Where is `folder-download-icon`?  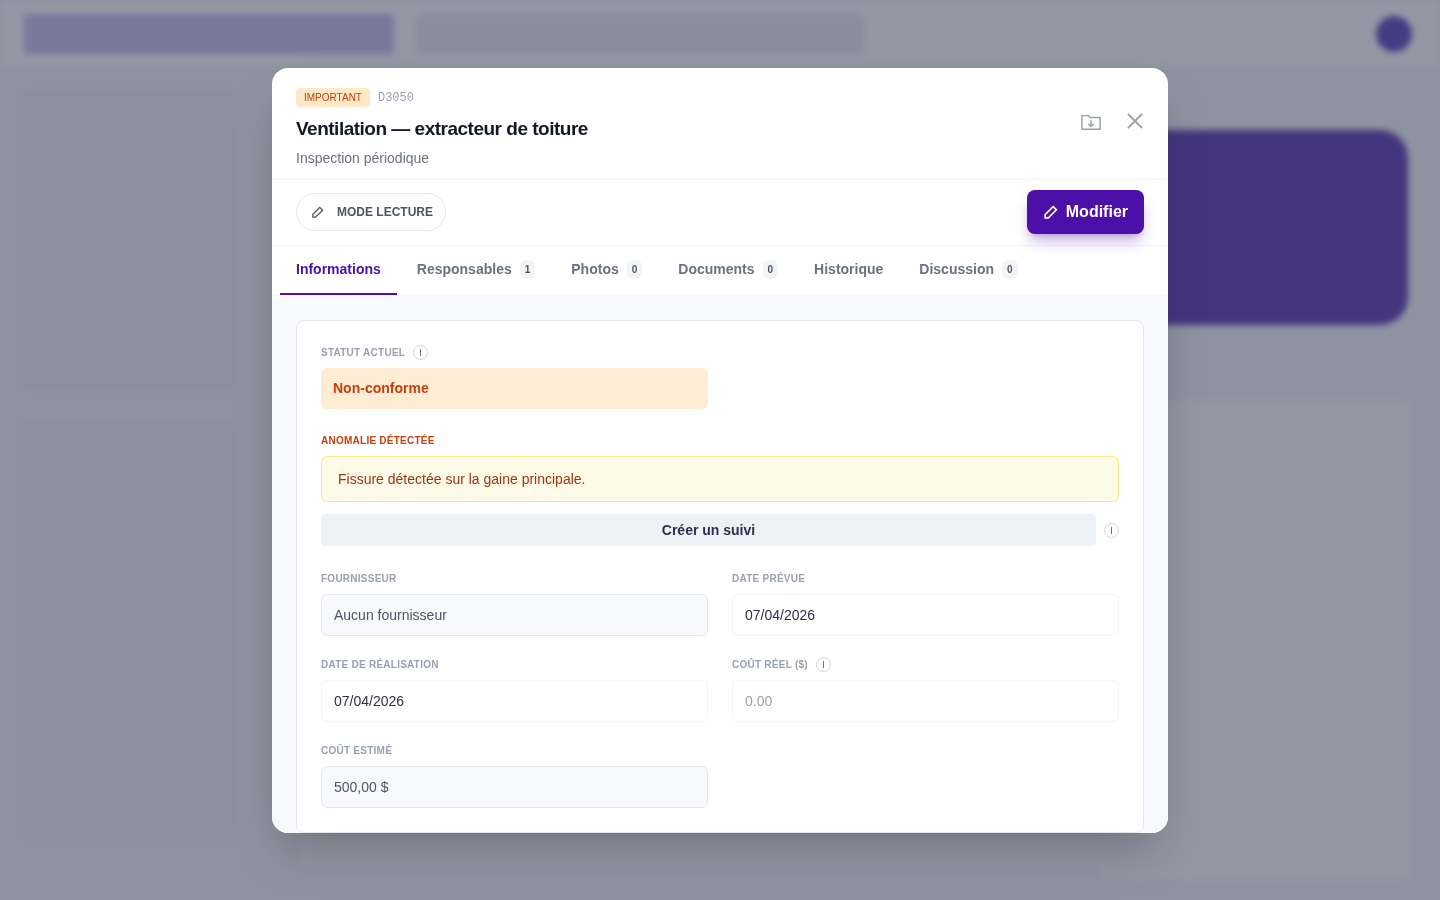 folder-download-icon is located at coordinates (1091, 122).